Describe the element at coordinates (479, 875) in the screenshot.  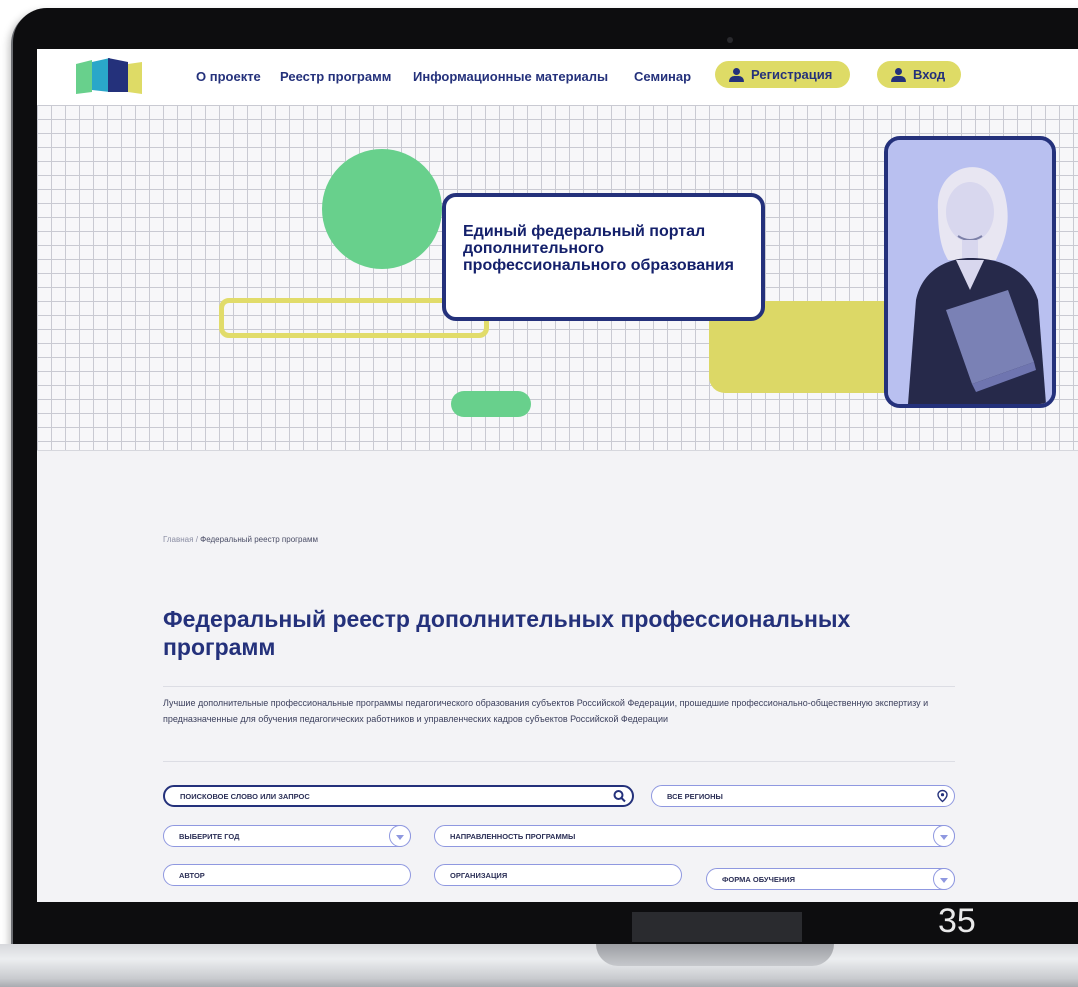
I see `organization-input-placeholder: ОРГАНИЗАЦИЯ` at that location.